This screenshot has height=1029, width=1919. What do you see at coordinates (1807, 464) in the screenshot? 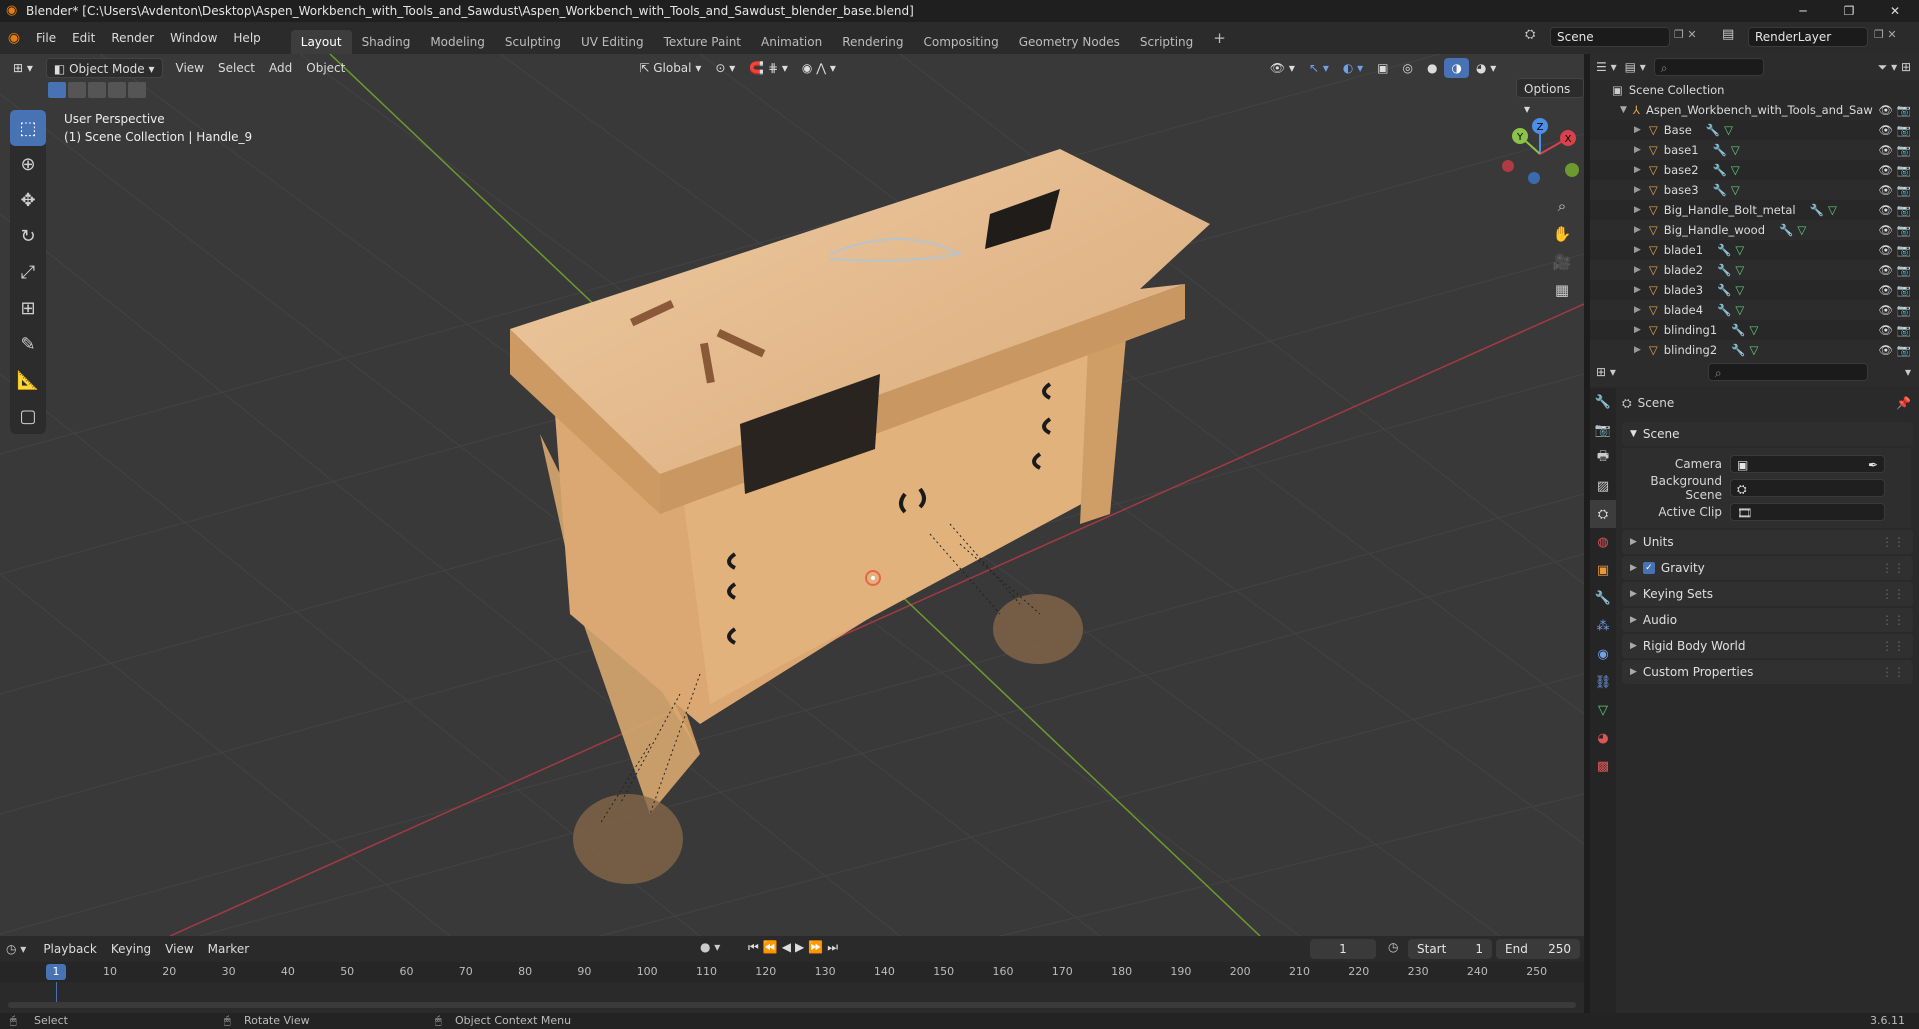
I see `camera-field: ▣ ✒` at bounding box center [1807, 464].